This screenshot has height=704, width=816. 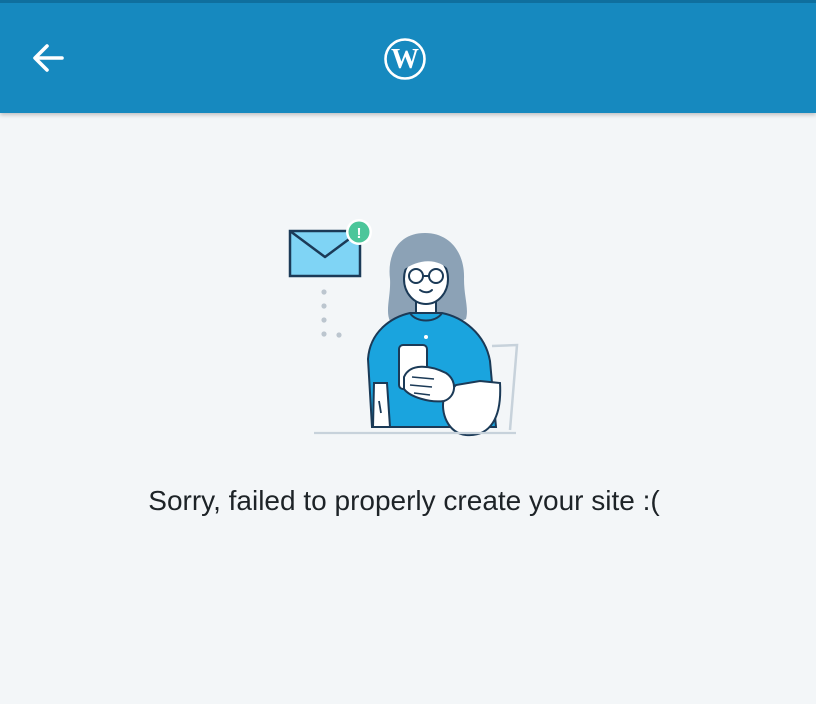 I want to click on wordpress-logo-icon: W, so click(x=405, y=59).